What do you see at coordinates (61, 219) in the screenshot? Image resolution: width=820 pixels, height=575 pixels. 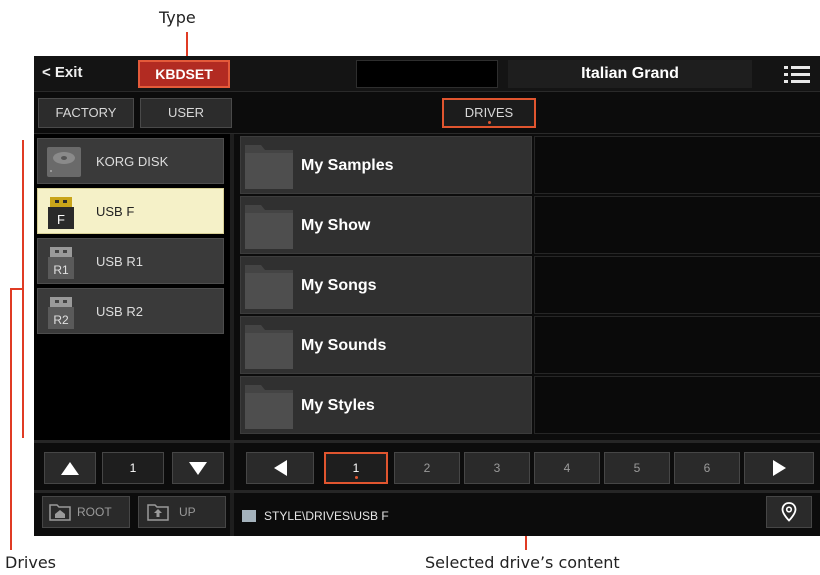 I see `usb-f-icon-label: F` at bounding box center [61, 219].